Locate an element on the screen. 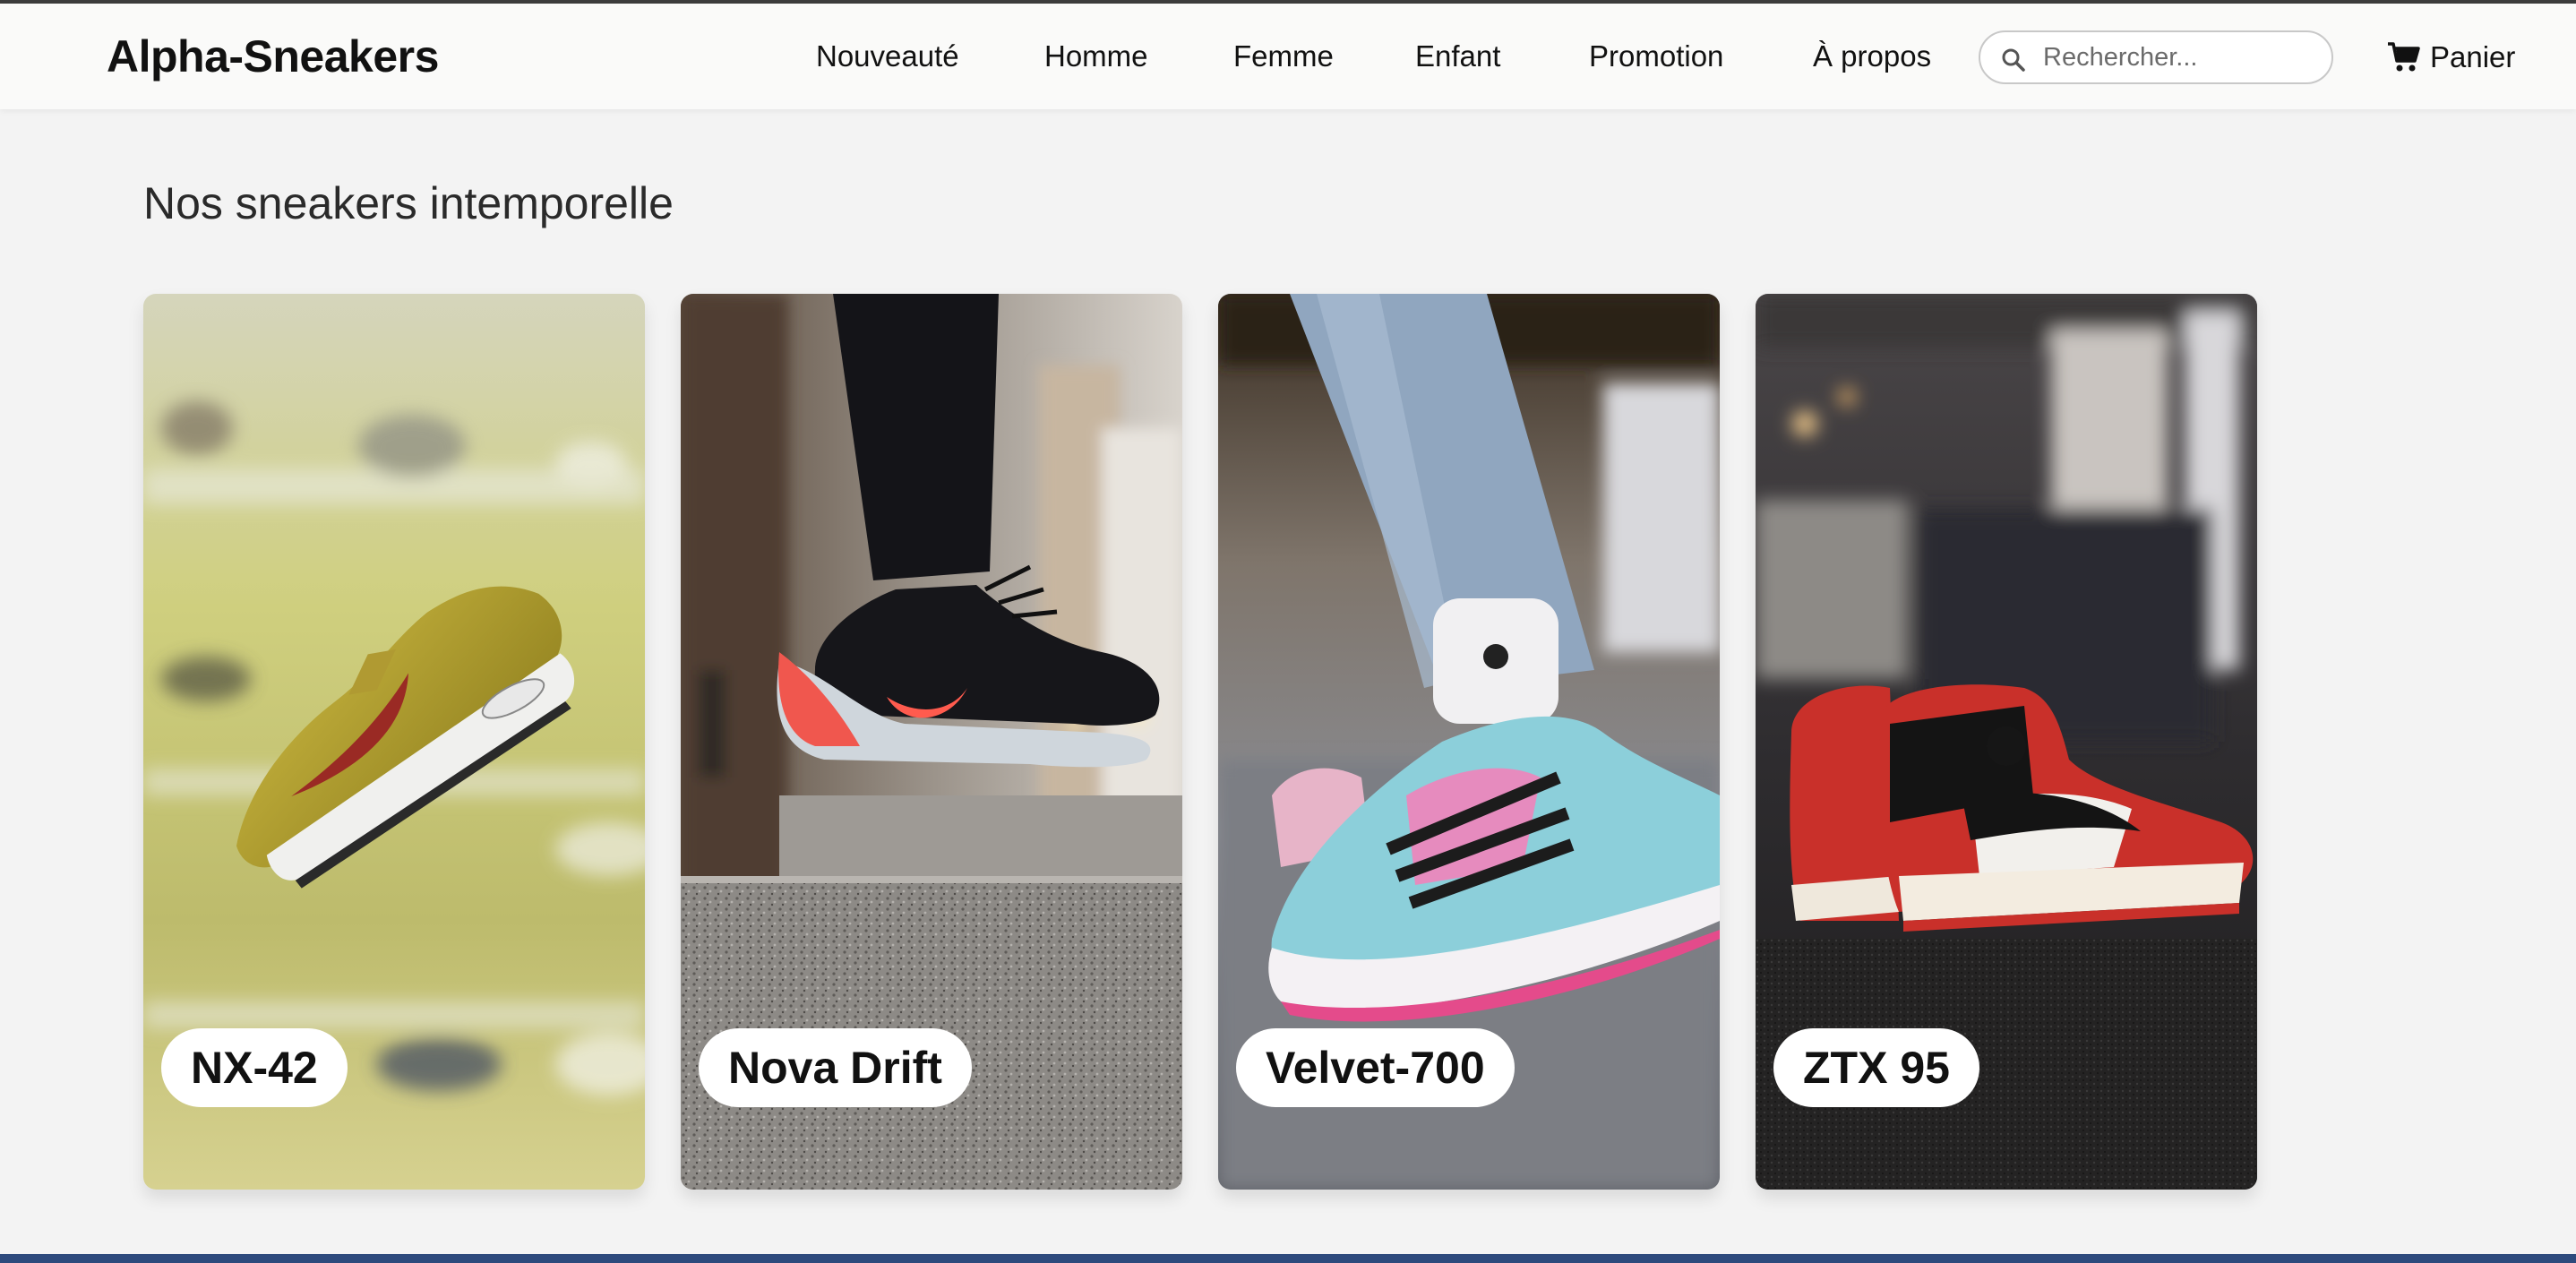 The image size is (2576, 1263). shopping-cart-icon is located at coordinates (2404, 57).